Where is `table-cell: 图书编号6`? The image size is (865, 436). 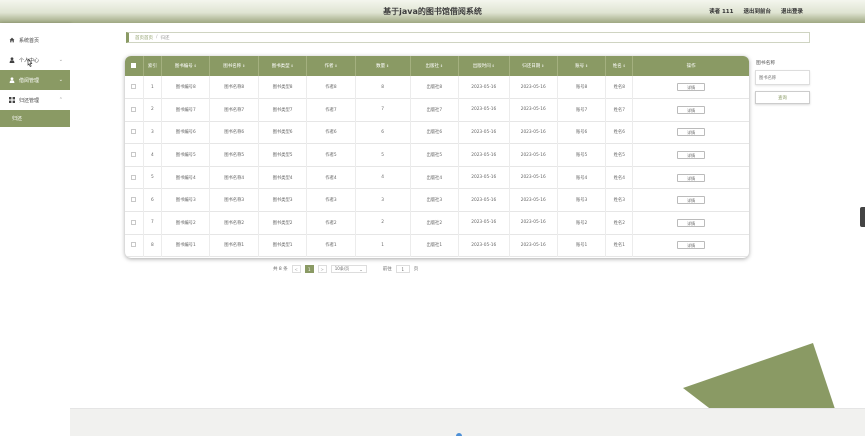
table-cell: 图书编号6 is located at coordinates (186, 132).